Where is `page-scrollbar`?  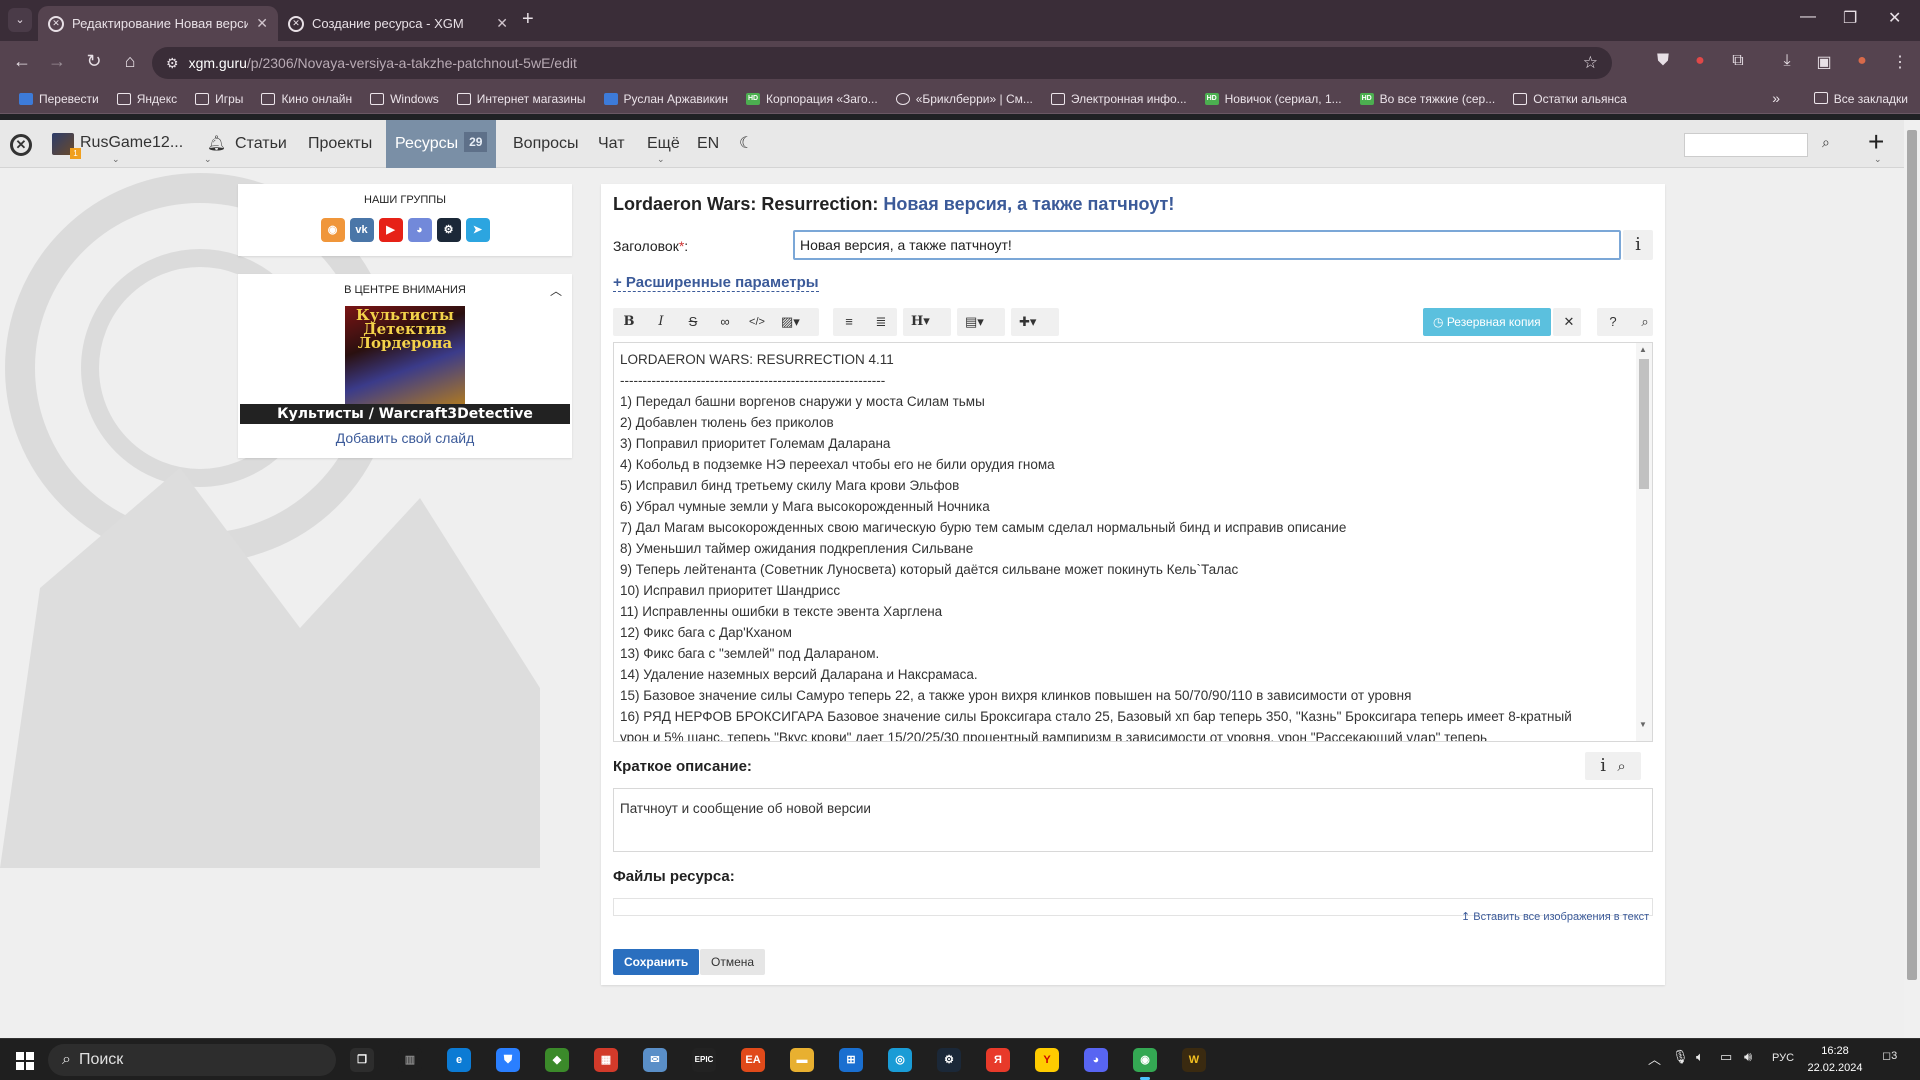 page-scrollbar is located at coordinates (1912, 579).